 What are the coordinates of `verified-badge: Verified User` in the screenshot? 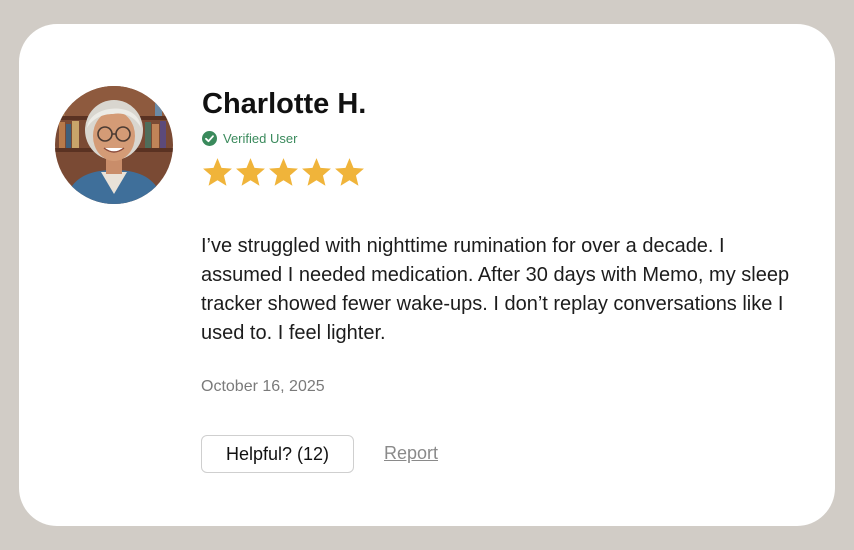 It's located at (249, 138).